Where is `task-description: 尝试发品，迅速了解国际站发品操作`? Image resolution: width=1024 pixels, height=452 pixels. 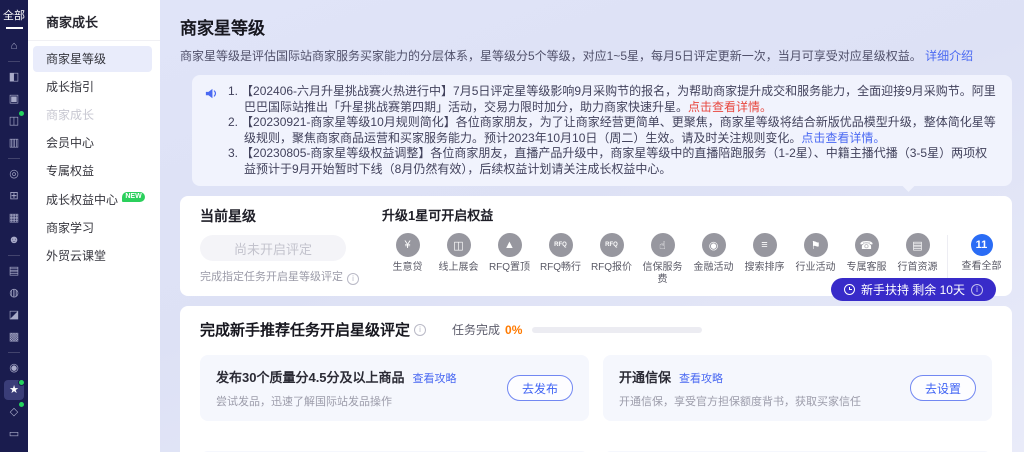 task-description: 尝试发品，迅速了解国际站发品操作 is located at coordinates (304, 402).